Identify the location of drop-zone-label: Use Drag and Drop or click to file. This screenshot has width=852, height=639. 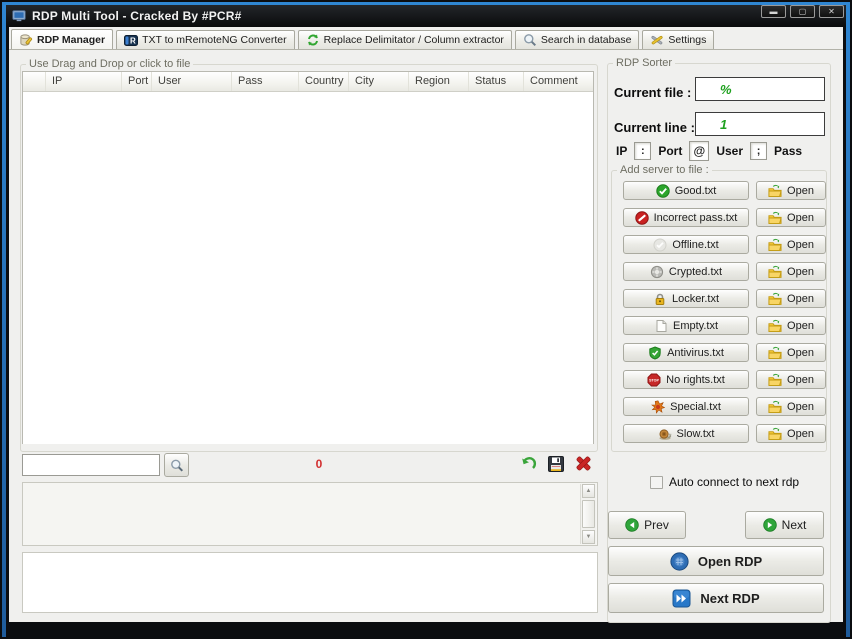
(110, 64).